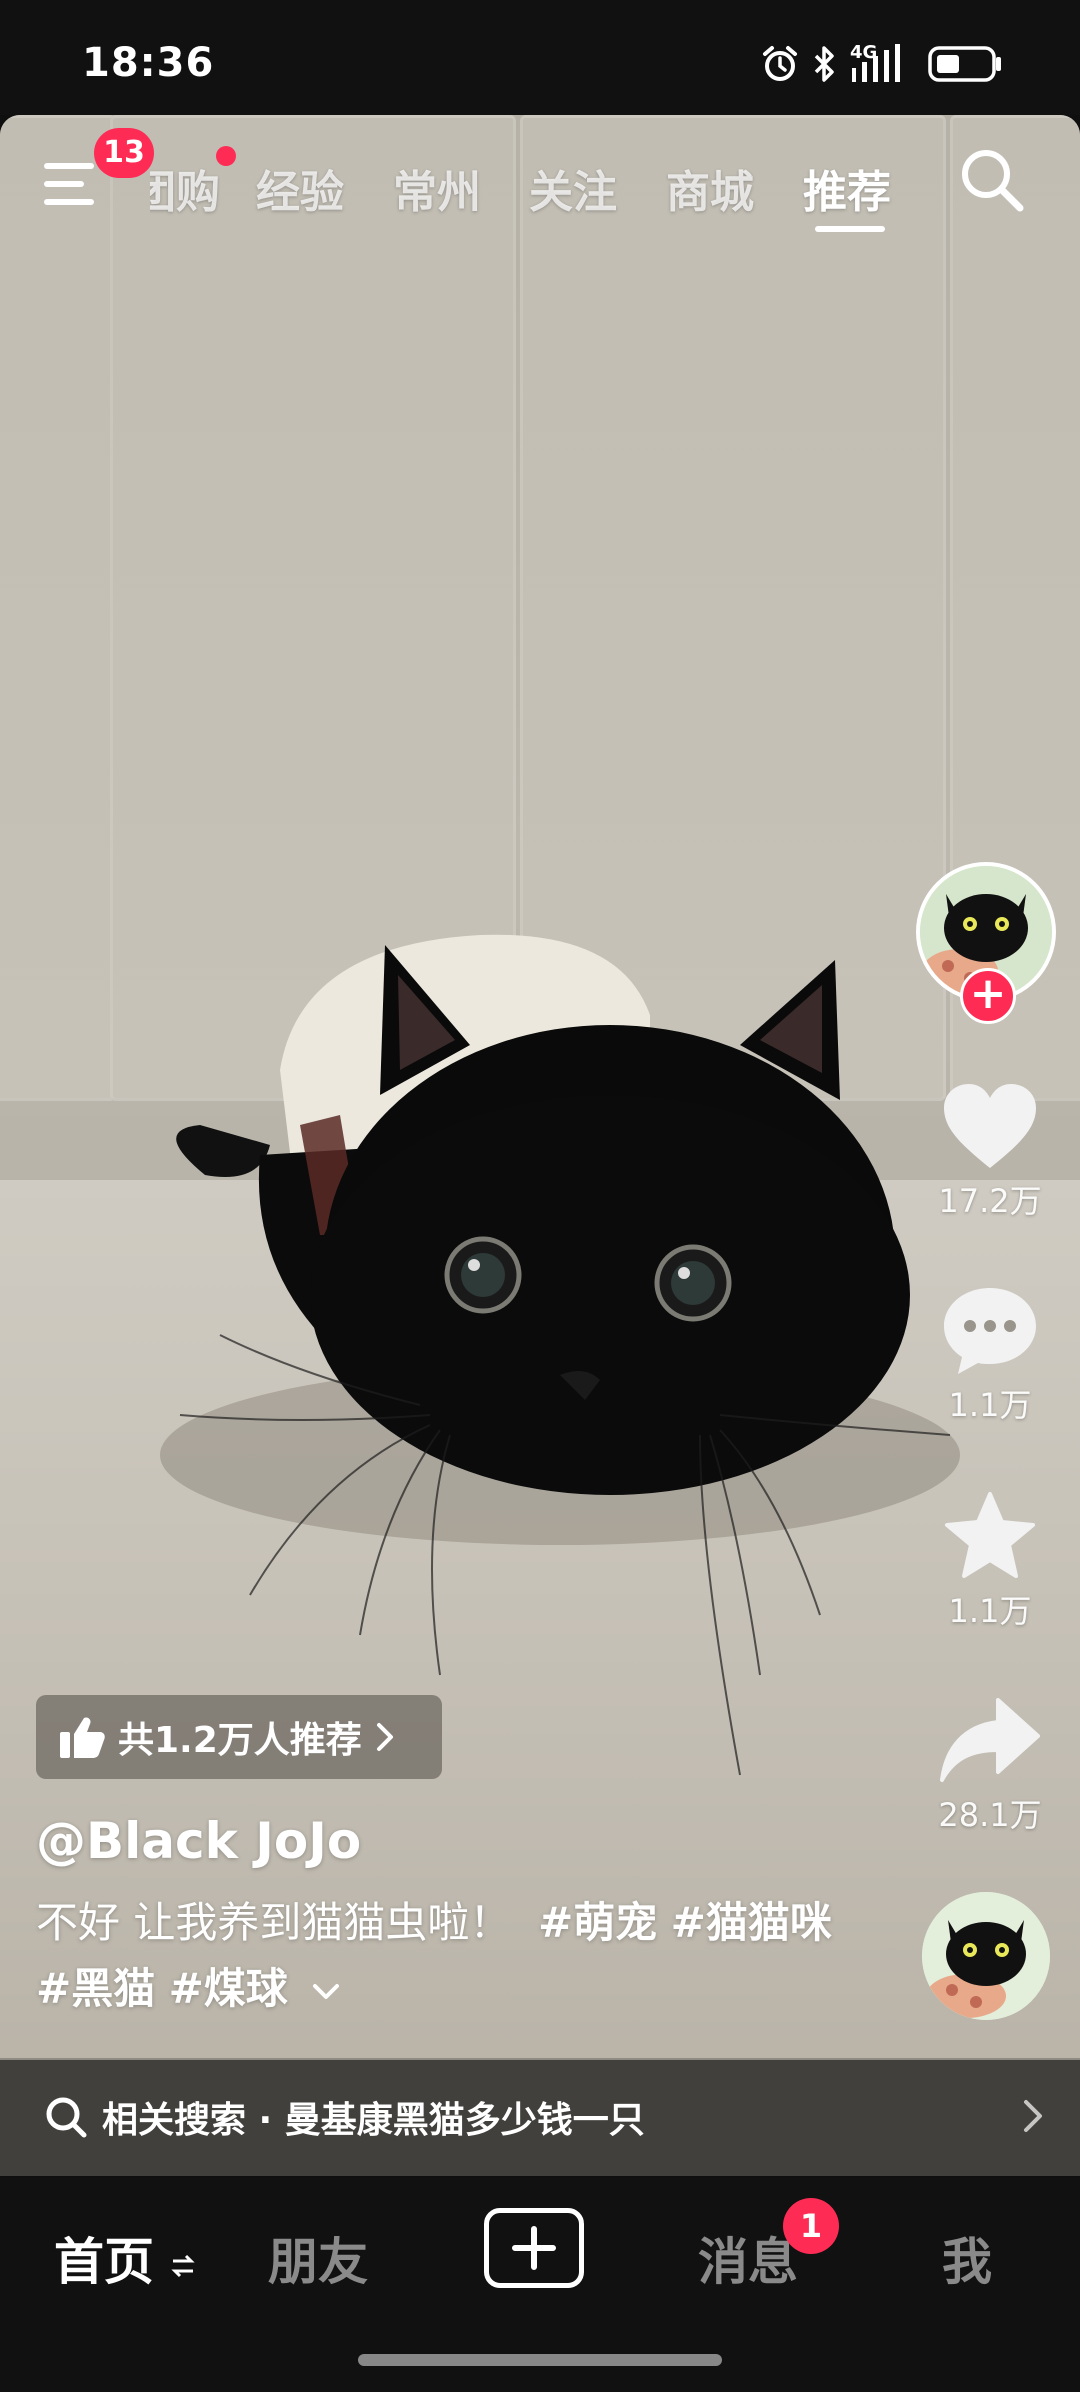 The height and width of the screenshot is (2392, 1080). I want to click on star-icon, so click(990, 1535).